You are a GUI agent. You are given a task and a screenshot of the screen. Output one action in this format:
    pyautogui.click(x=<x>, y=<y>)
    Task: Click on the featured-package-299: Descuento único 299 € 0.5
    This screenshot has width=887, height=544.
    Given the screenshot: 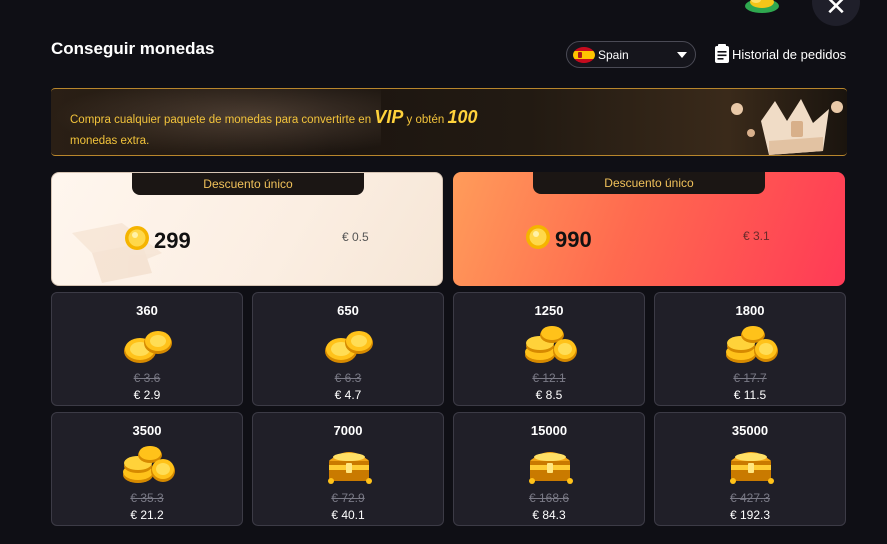 What is the action you would take?
    pyautogui.click(x=247, y=229)
    